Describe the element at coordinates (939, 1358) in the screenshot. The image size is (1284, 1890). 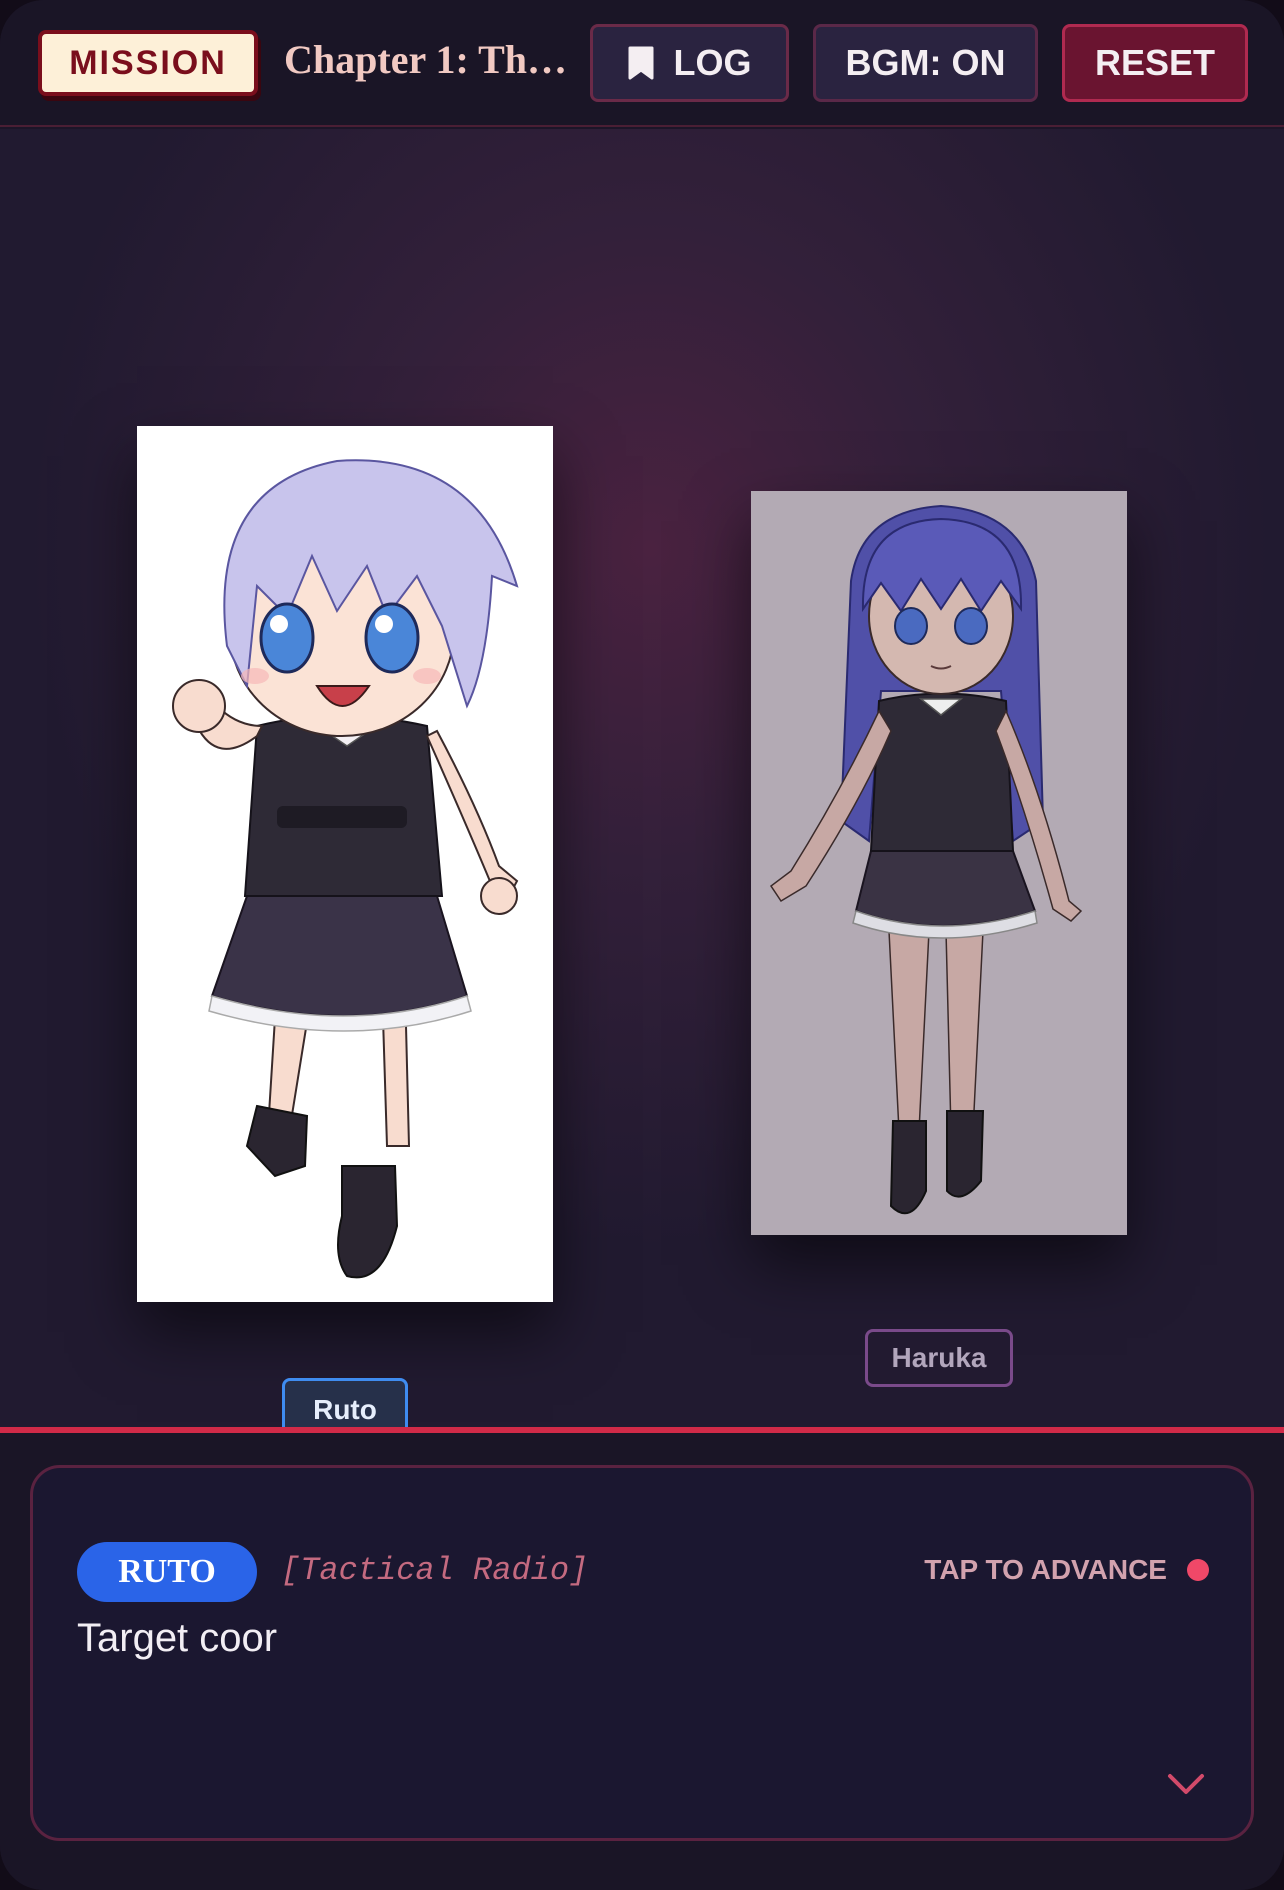
I see `name-tag-haruka: Haruka` at that location.